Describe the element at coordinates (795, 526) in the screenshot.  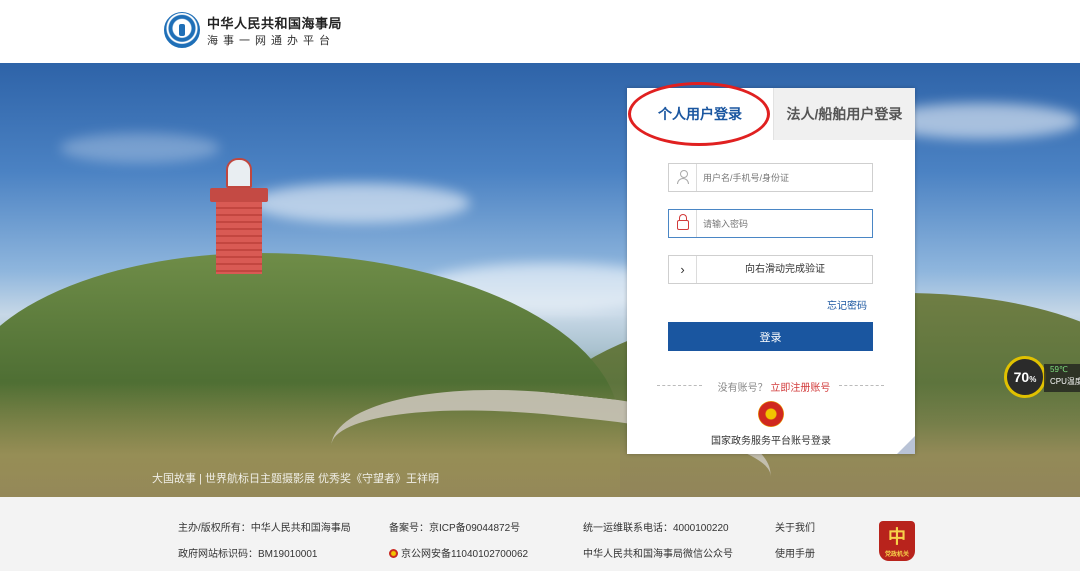
I see `footer-about-link: 关于我们` at that location.